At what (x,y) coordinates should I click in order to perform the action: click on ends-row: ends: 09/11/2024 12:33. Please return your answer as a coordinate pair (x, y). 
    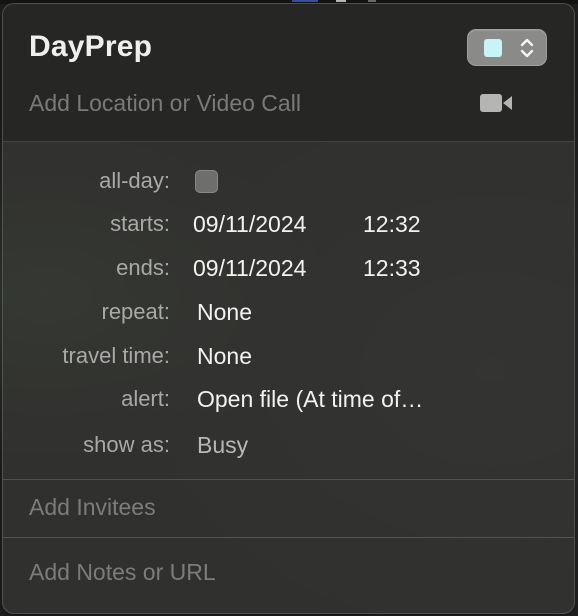
    Looking at the image, I should click on (288, 272).